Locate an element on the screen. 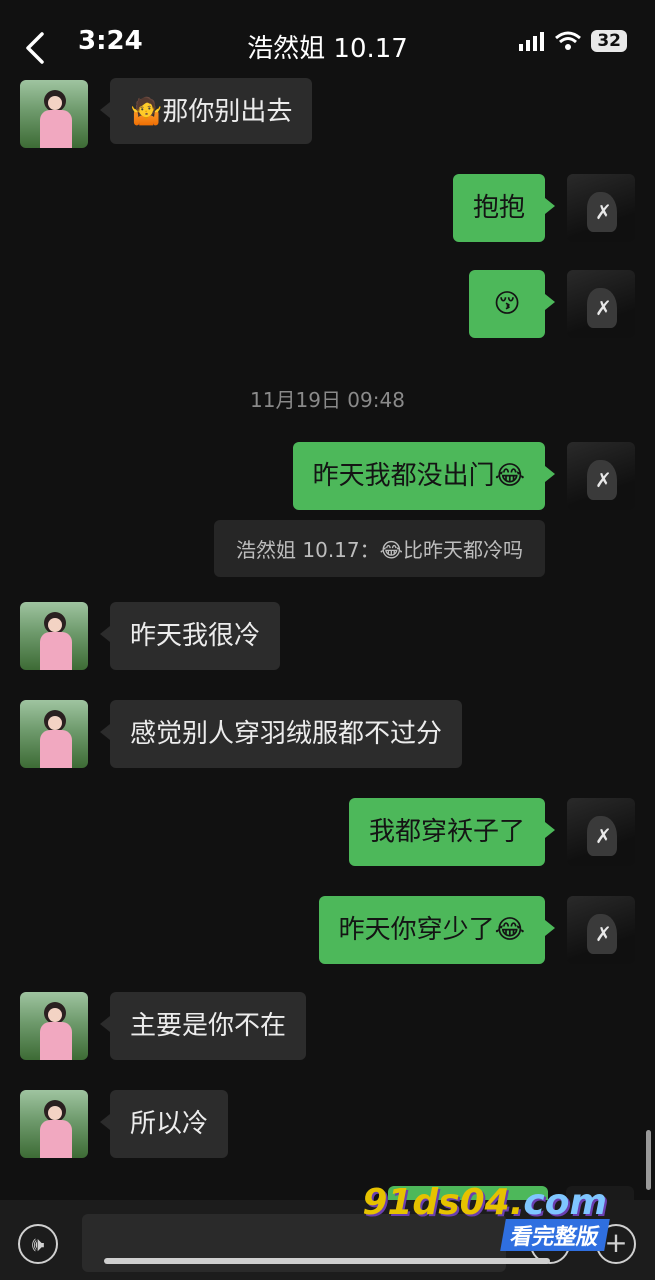  message-bubble: 昨天我都没出门😂 is located at coordinates (424, 476).